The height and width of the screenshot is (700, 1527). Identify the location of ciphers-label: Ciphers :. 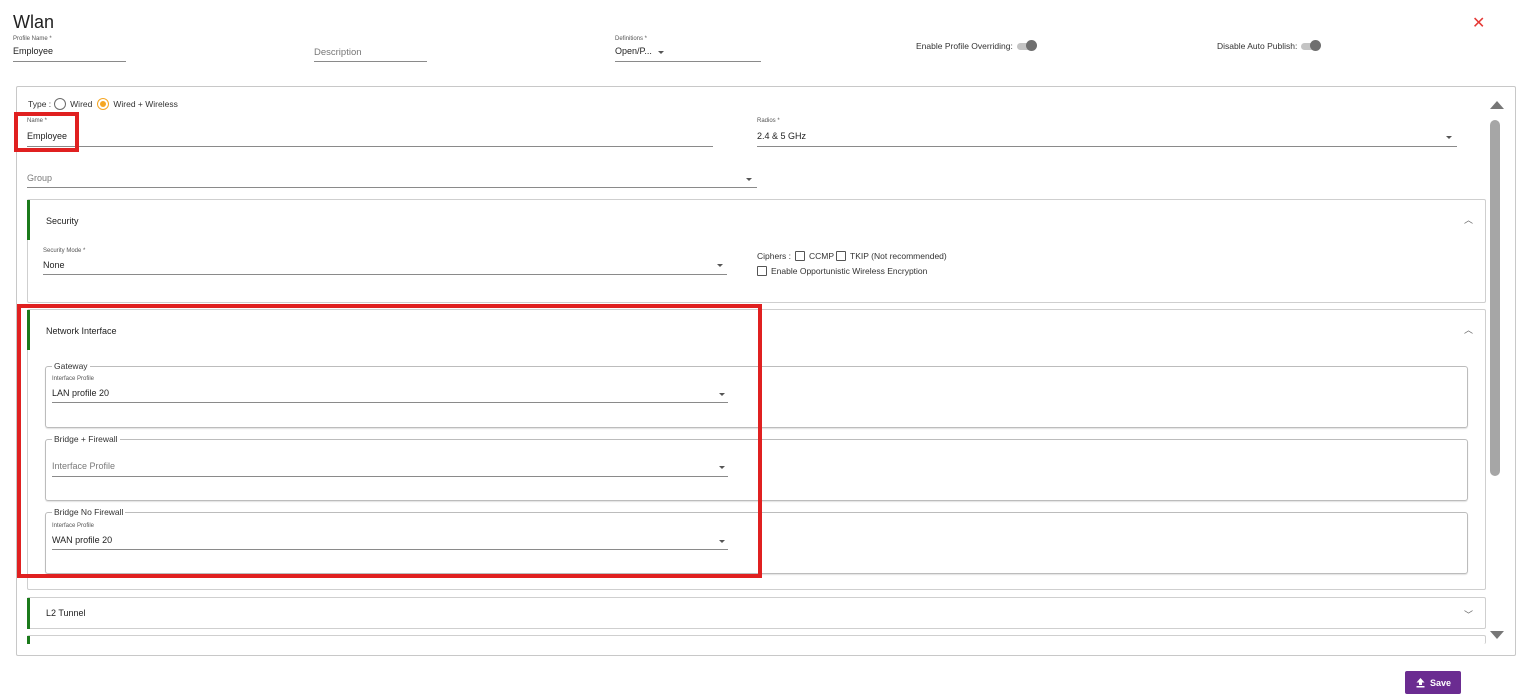
(774, 256).